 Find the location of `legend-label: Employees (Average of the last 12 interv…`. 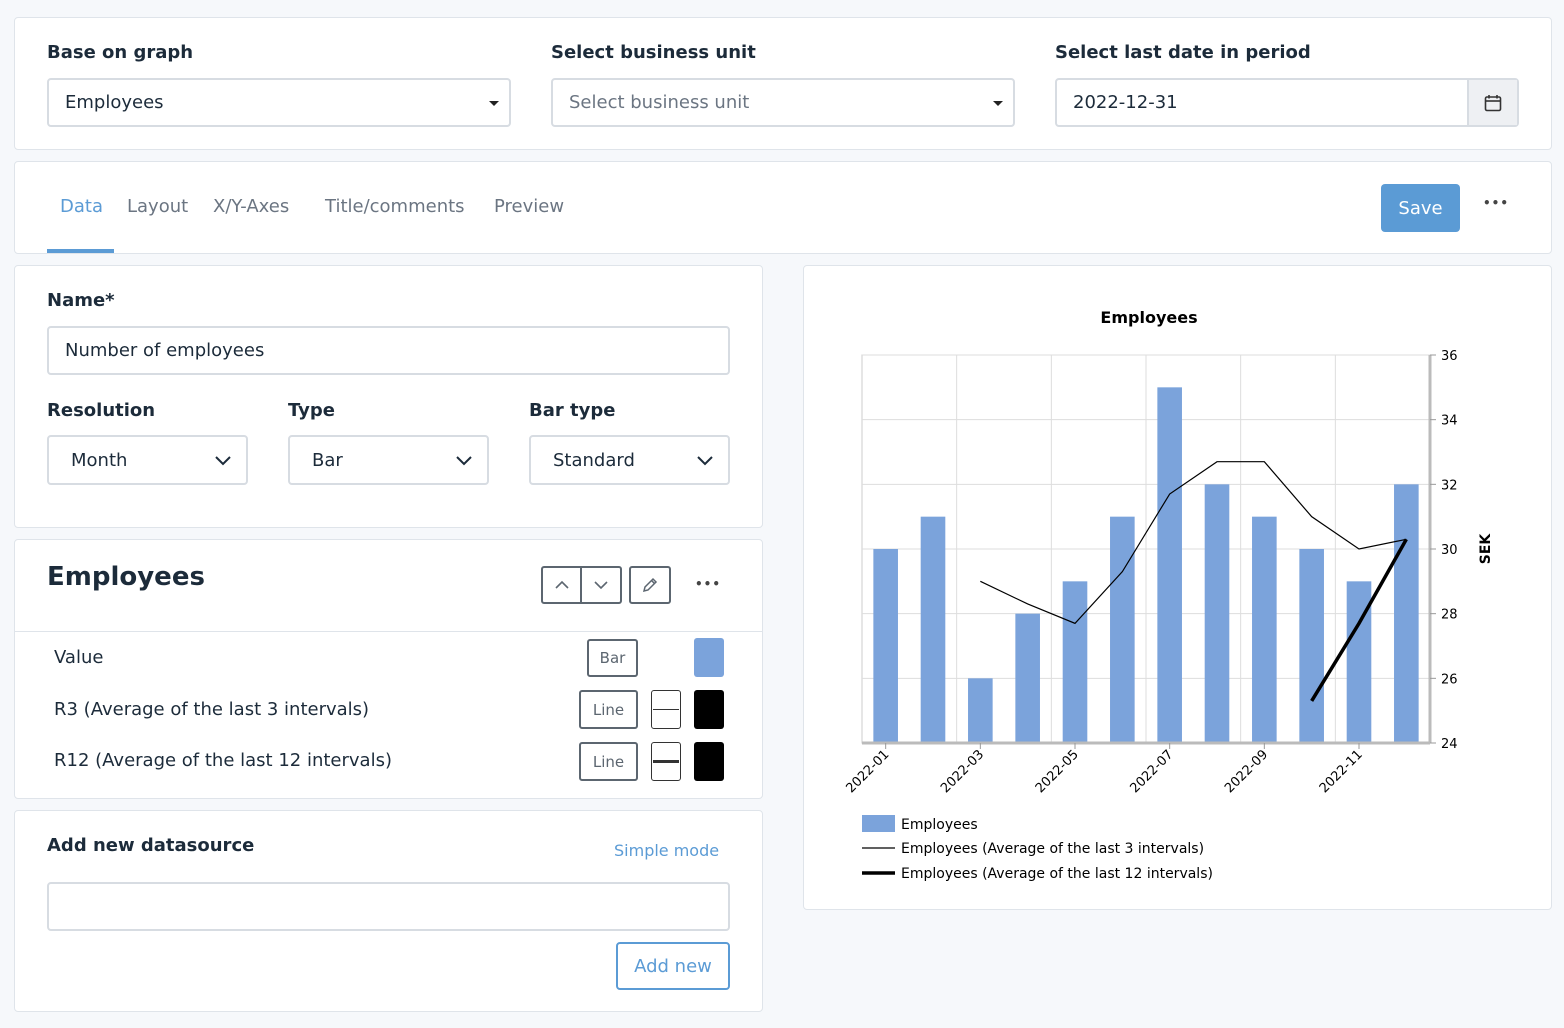

legend-label: Employees (Average of the last 12 interv… is located at coordinates (1057, 874).